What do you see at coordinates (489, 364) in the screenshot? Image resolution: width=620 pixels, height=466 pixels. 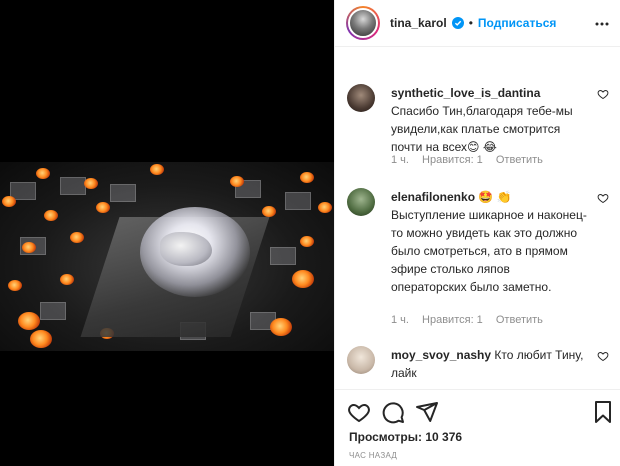 I see `comment-body: moy_svoy_nashy Кто любит Тину, лайк` at bounding box center [489, 364].